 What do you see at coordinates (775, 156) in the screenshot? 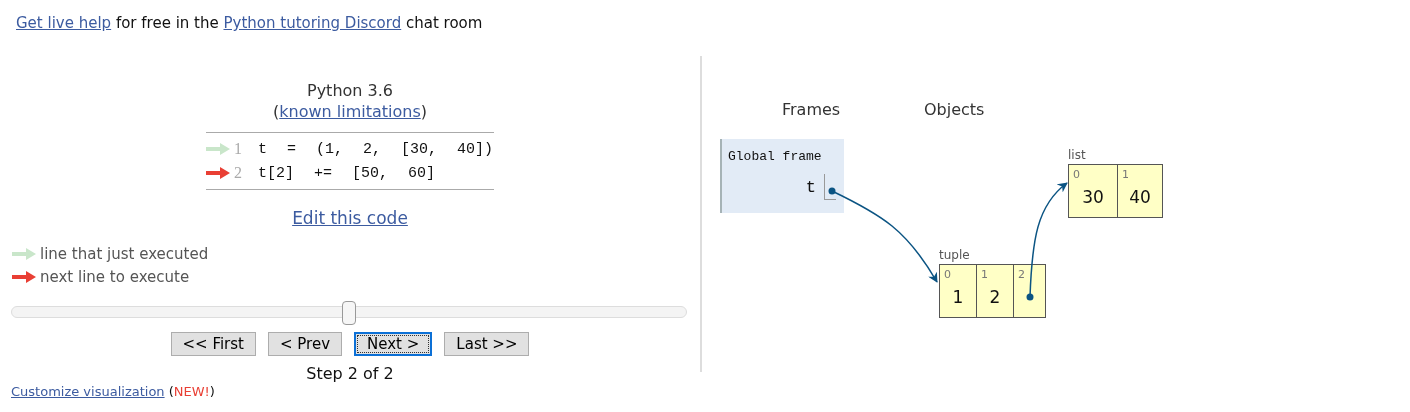
I see `frame-name: Global frame` at bounding box center [775, 156].